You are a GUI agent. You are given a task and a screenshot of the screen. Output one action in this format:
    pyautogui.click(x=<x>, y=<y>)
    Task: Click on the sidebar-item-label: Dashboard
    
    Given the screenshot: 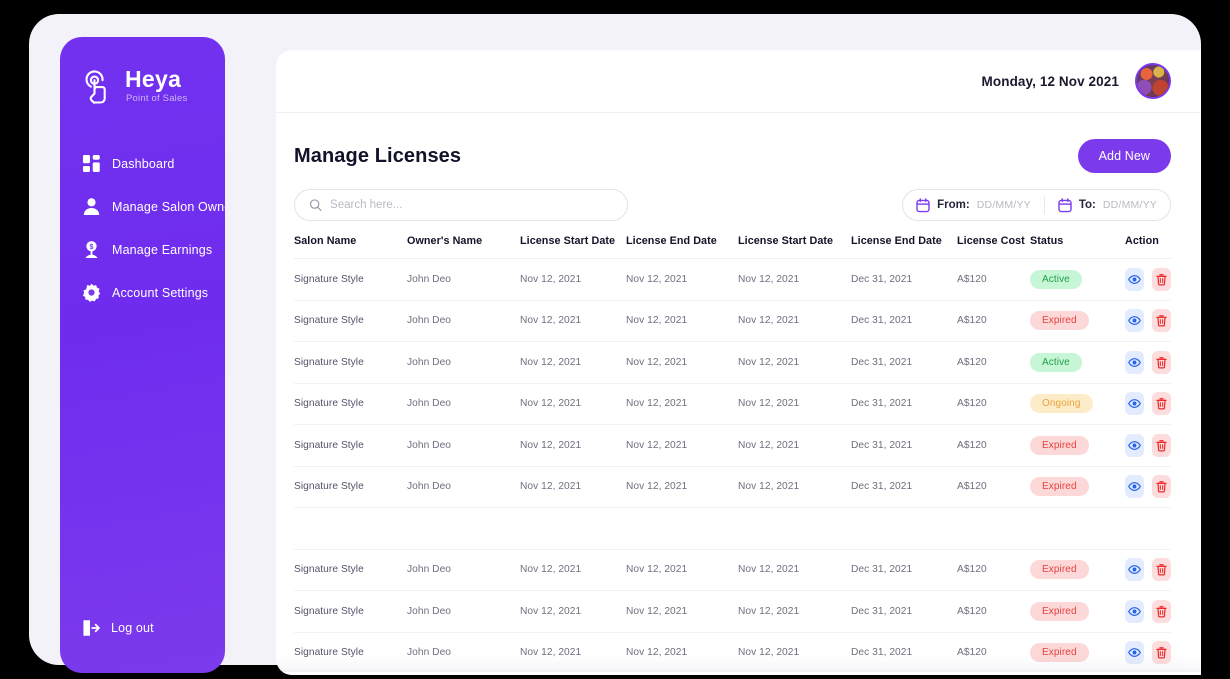 What is the action you would take?
    pyautogui.click(x=143, y=163)
    